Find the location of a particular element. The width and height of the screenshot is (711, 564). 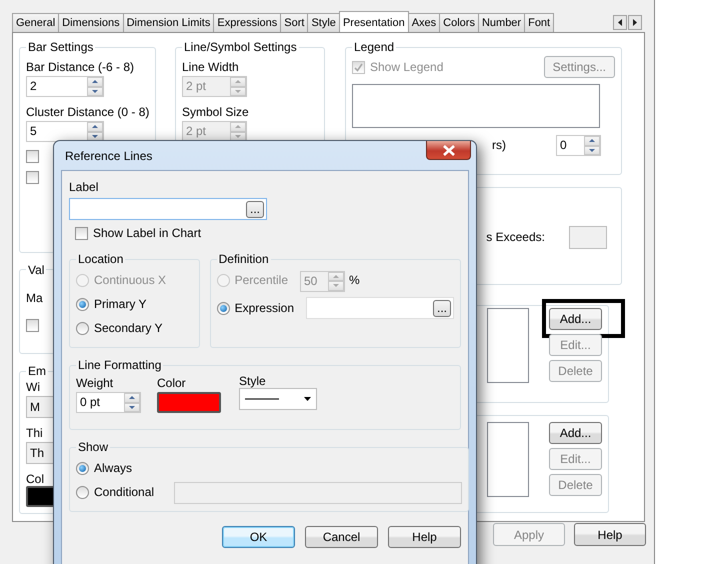

tab: Dimension Limits is located at coordinates (168, 22).